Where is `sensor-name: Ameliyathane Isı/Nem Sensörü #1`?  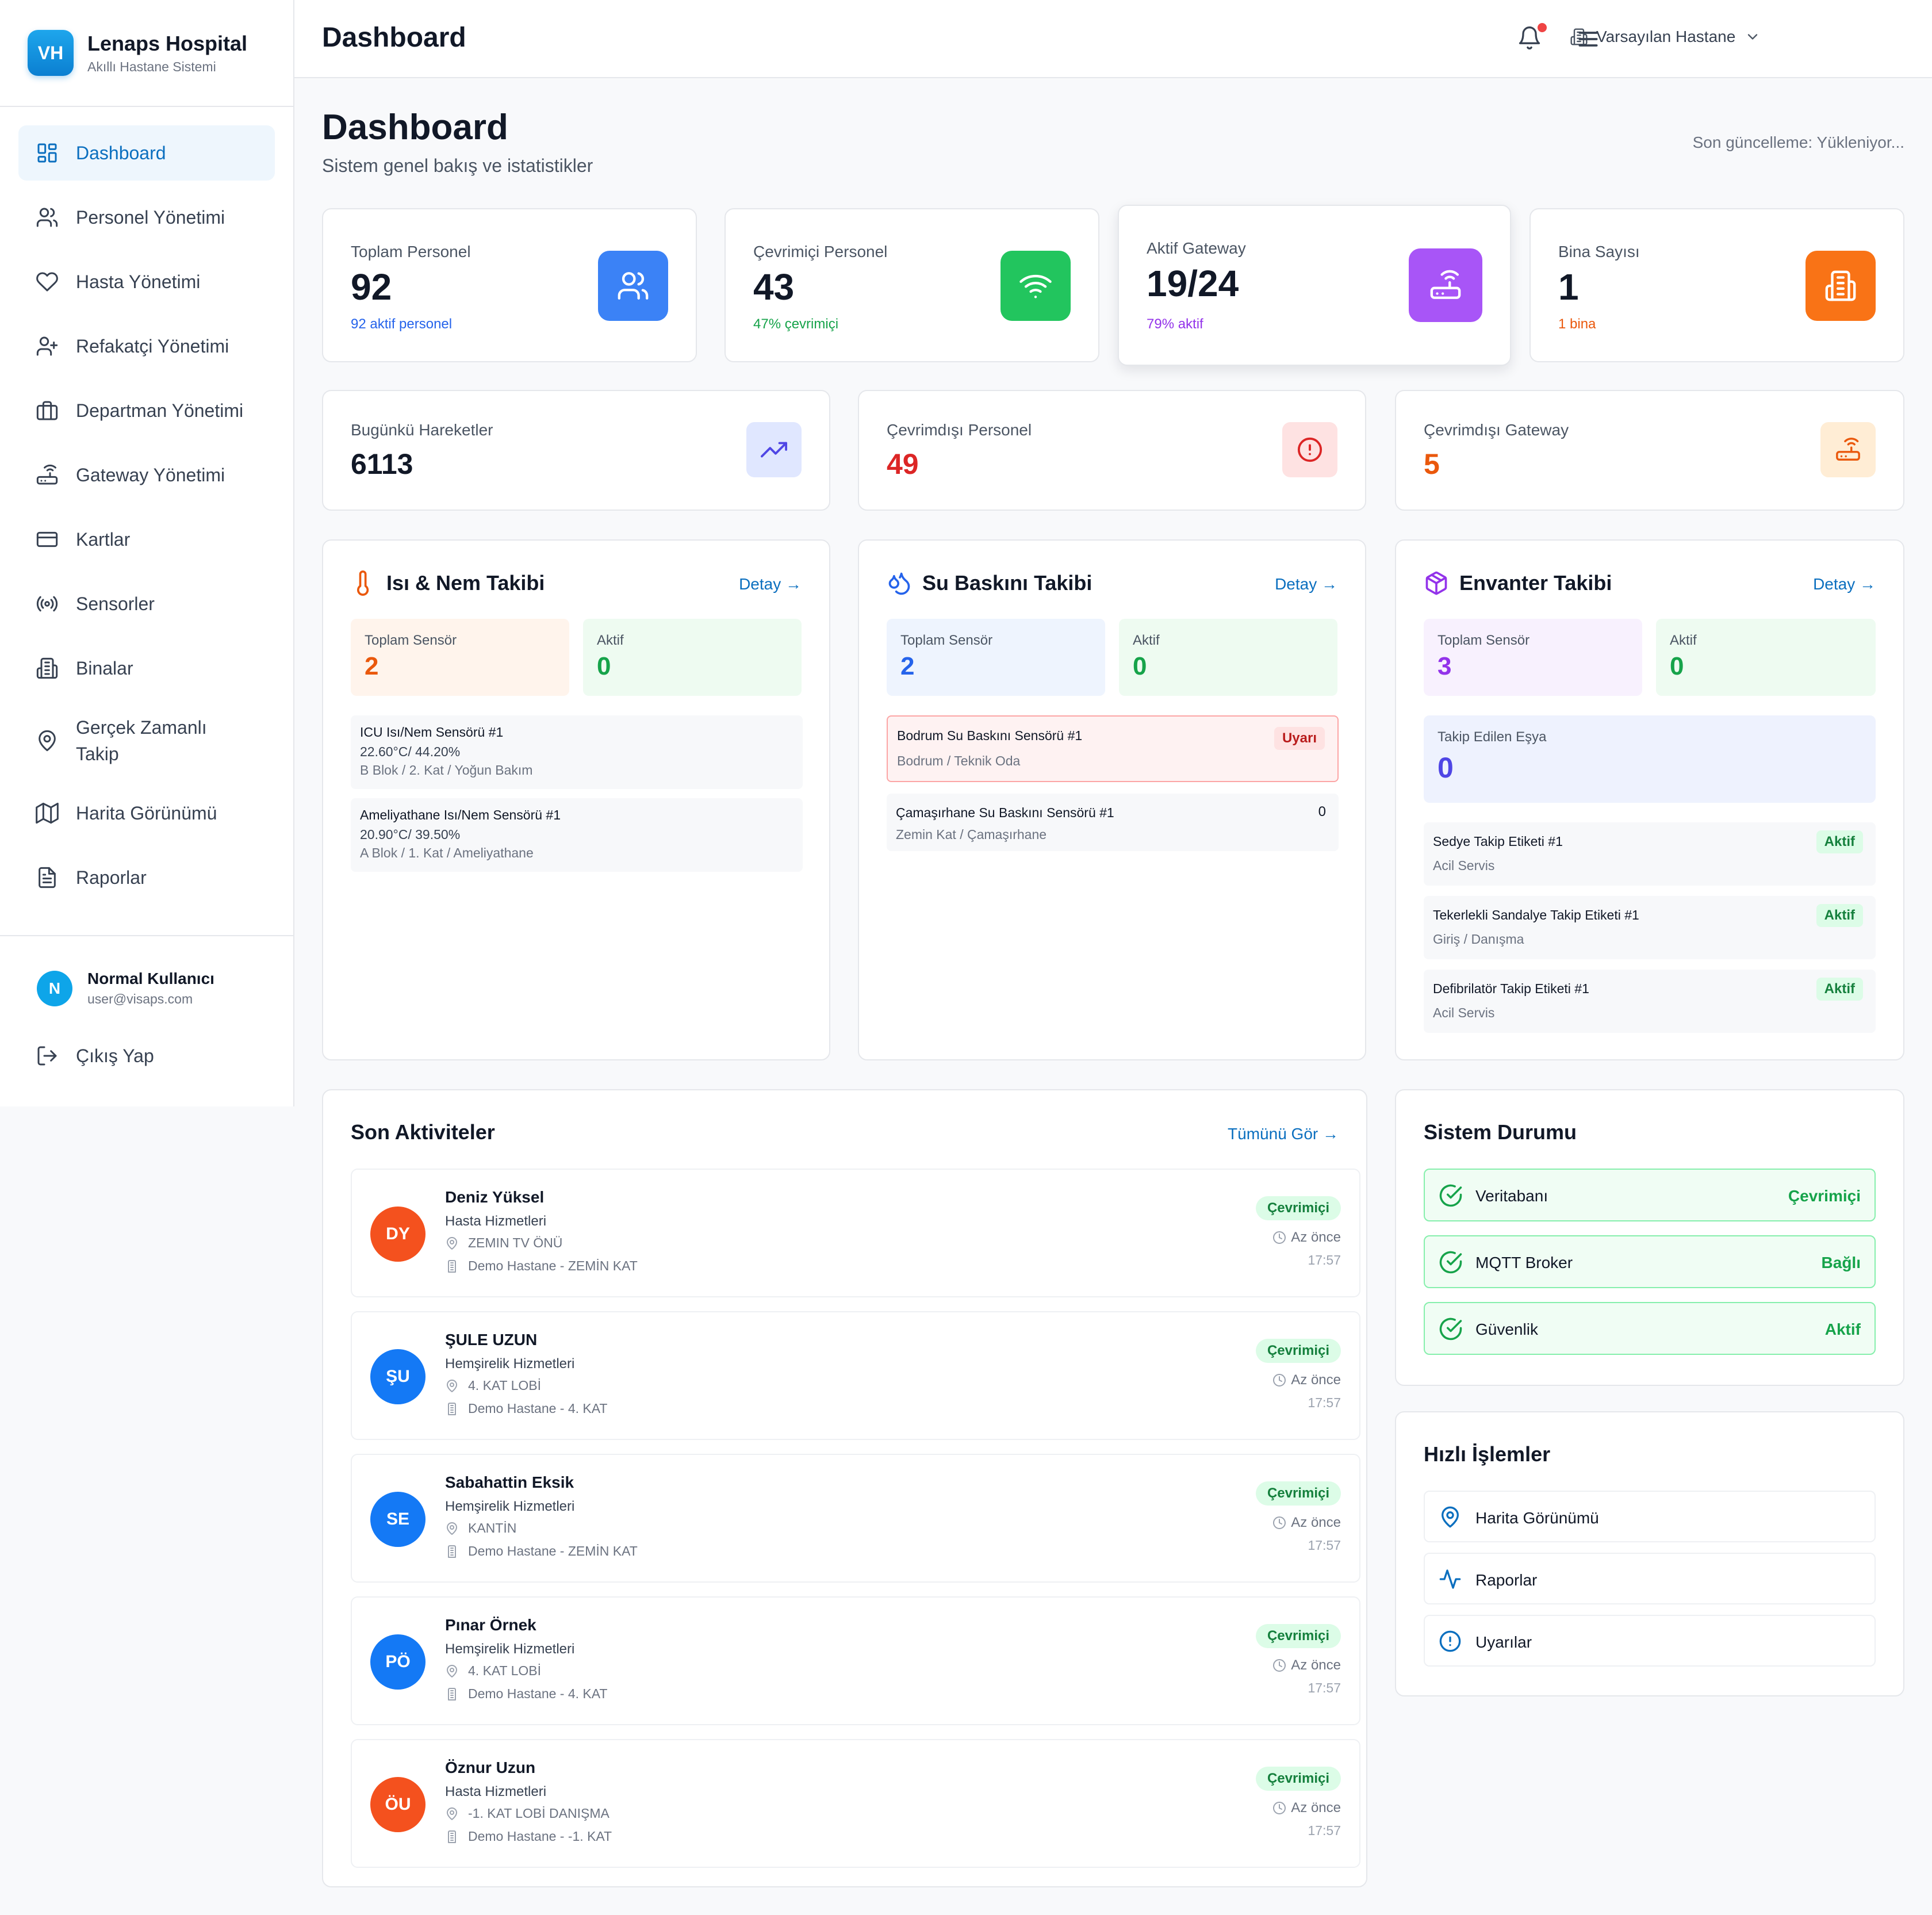 sensor-name: Ameliyathane Isı/Nem Sensörü #1 is located at coordinates (460, 814).